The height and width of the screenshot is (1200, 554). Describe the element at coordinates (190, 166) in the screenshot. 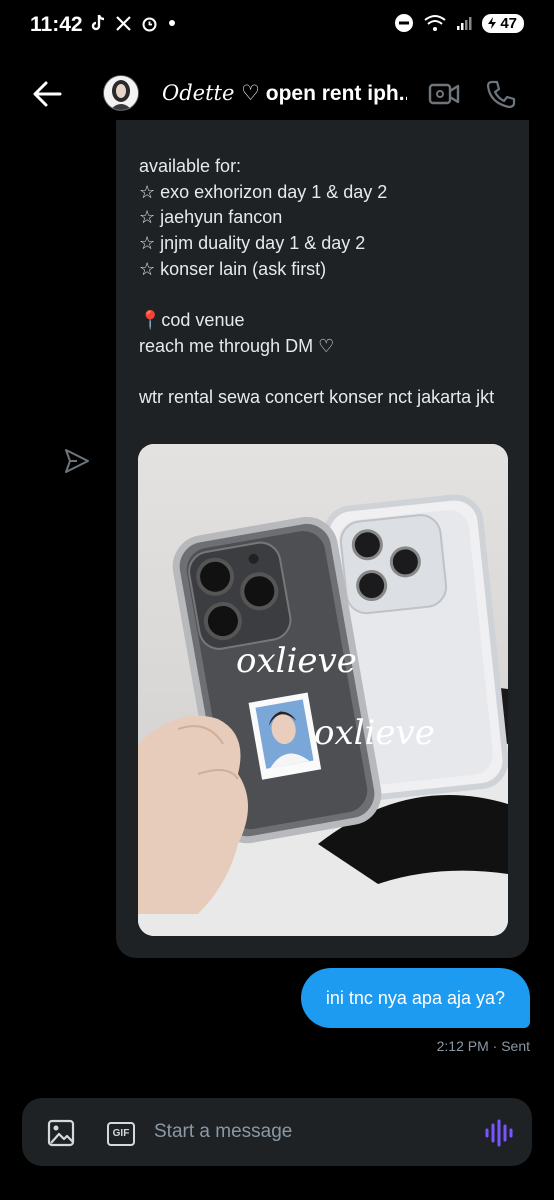

I see `message-line: available for:` at that location.